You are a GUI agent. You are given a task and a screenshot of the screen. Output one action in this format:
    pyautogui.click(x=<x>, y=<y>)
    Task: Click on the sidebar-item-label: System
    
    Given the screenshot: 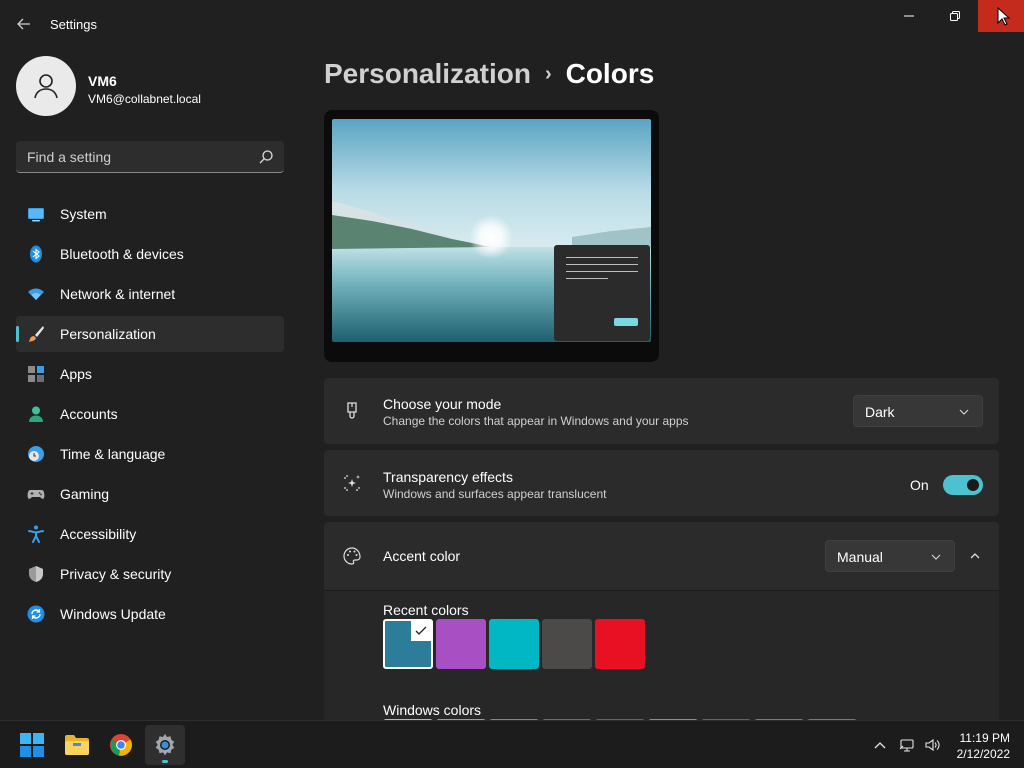 What is the action you would take?
    pyautogui.click(x=83, y=214)
    